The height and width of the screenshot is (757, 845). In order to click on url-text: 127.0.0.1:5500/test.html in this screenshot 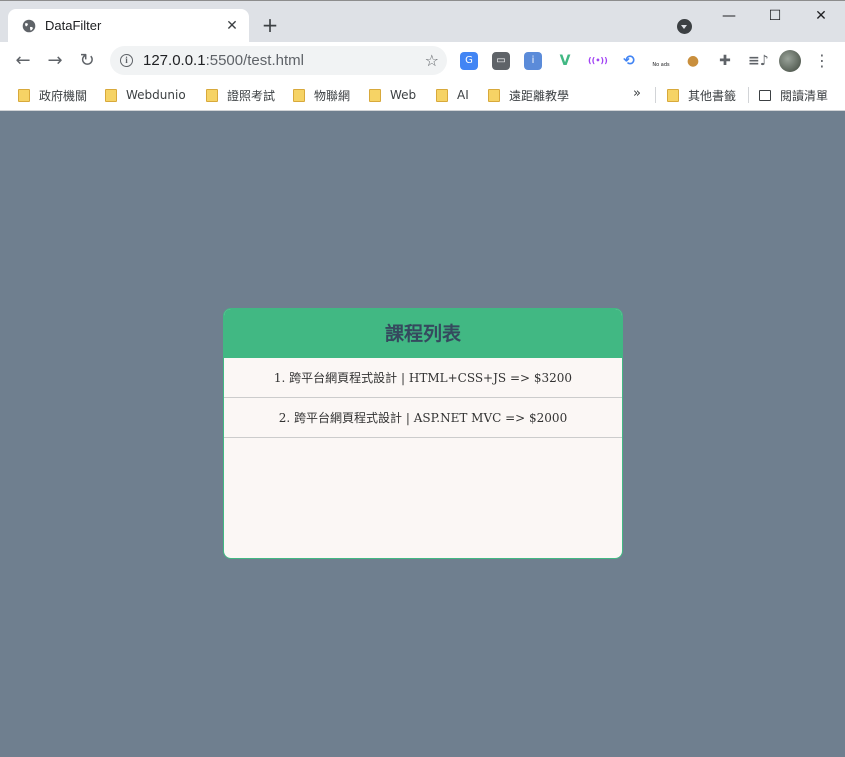, I will do `click(223, 60)`.